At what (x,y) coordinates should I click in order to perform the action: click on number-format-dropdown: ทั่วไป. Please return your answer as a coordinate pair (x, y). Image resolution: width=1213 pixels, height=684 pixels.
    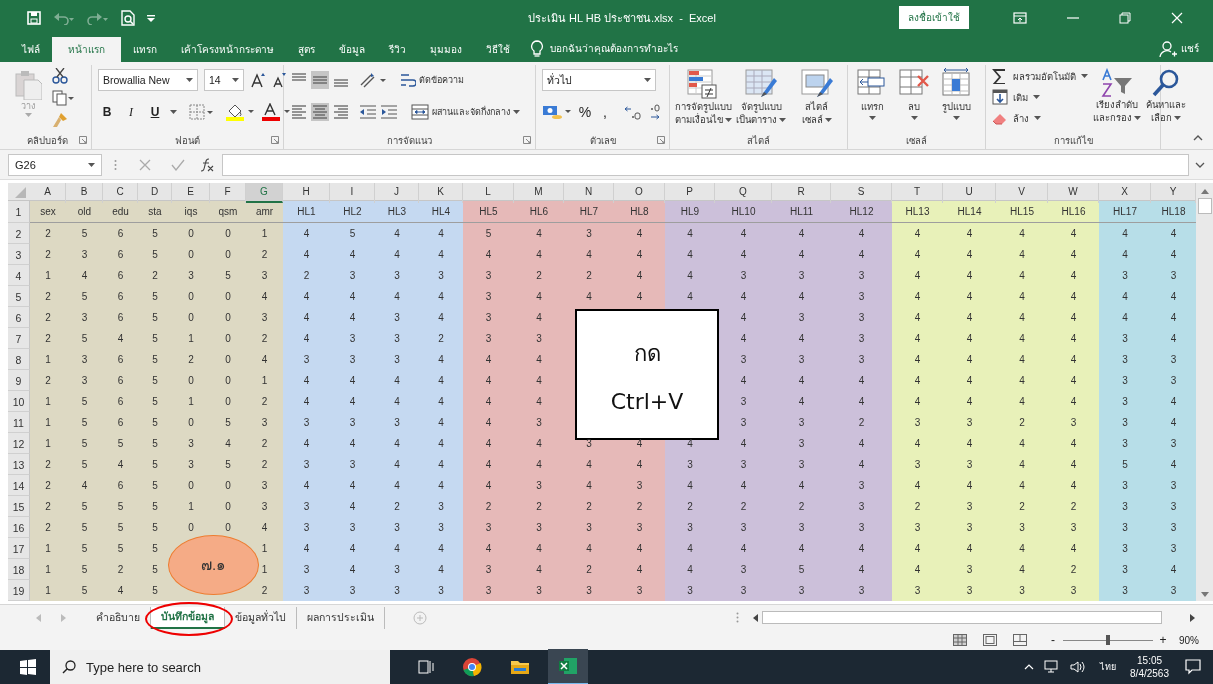
    Looking at the image, I should click on (599, 80).